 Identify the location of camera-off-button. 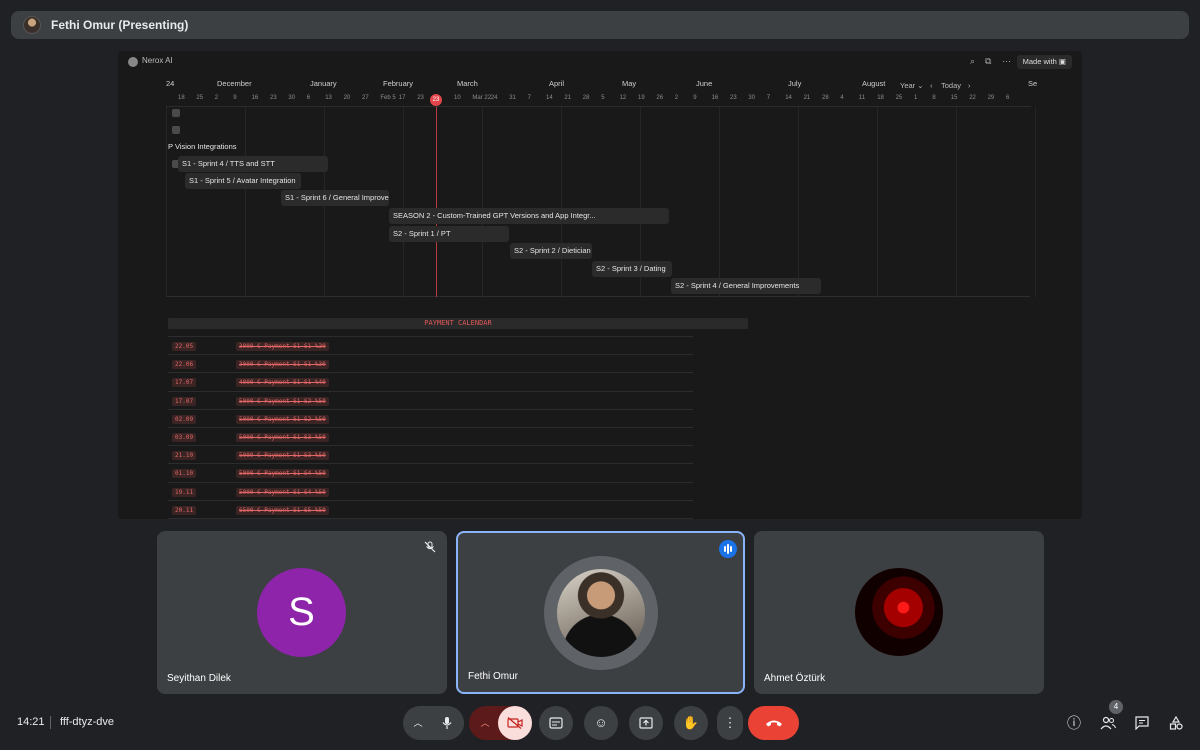
(515, 723).